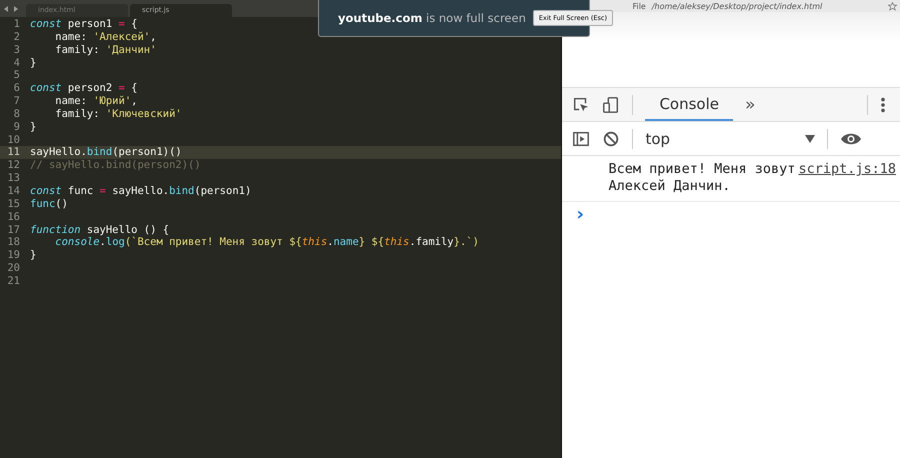 Image resolution: width=900 pixels, height=458 pixels. I want to click on console-prompt: ›, so click(580, 214).